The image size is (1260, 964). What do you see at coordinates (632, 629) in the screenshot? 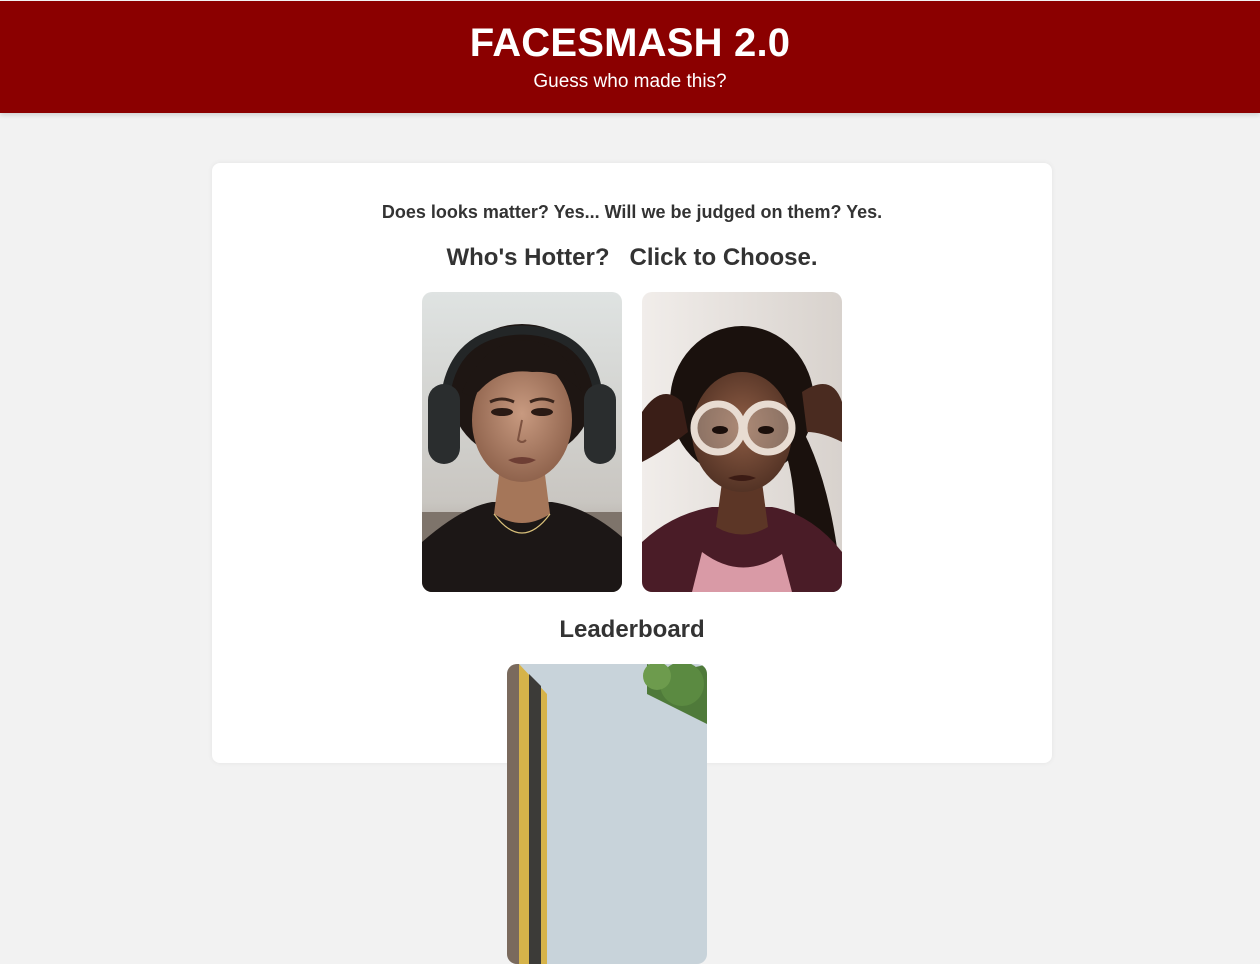
I see `leaderboard-title: Leaderboard` at bounding box center [632, 629].